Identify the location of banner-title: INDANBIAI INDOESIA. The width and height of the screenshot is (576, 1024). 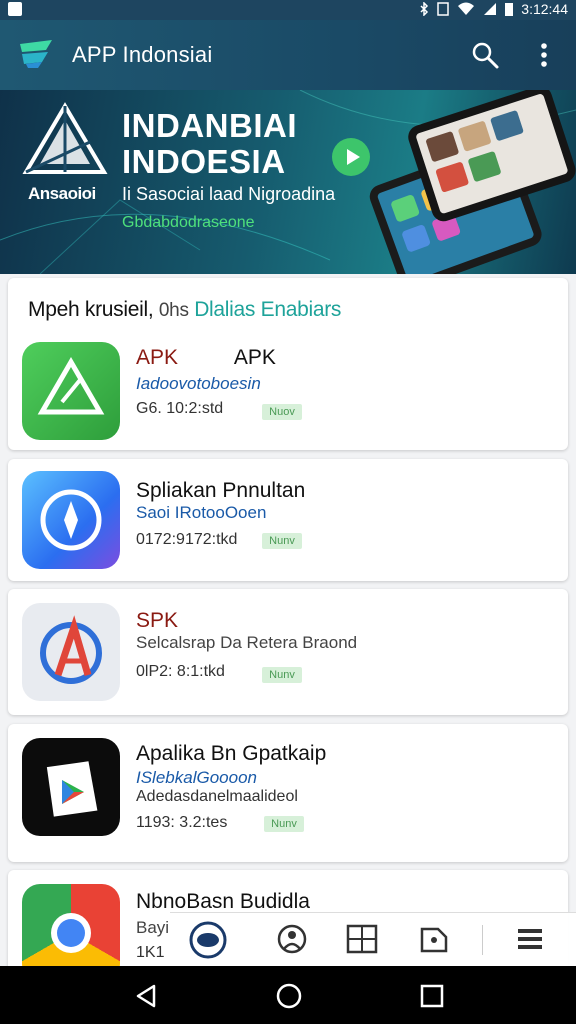
(209, 144).